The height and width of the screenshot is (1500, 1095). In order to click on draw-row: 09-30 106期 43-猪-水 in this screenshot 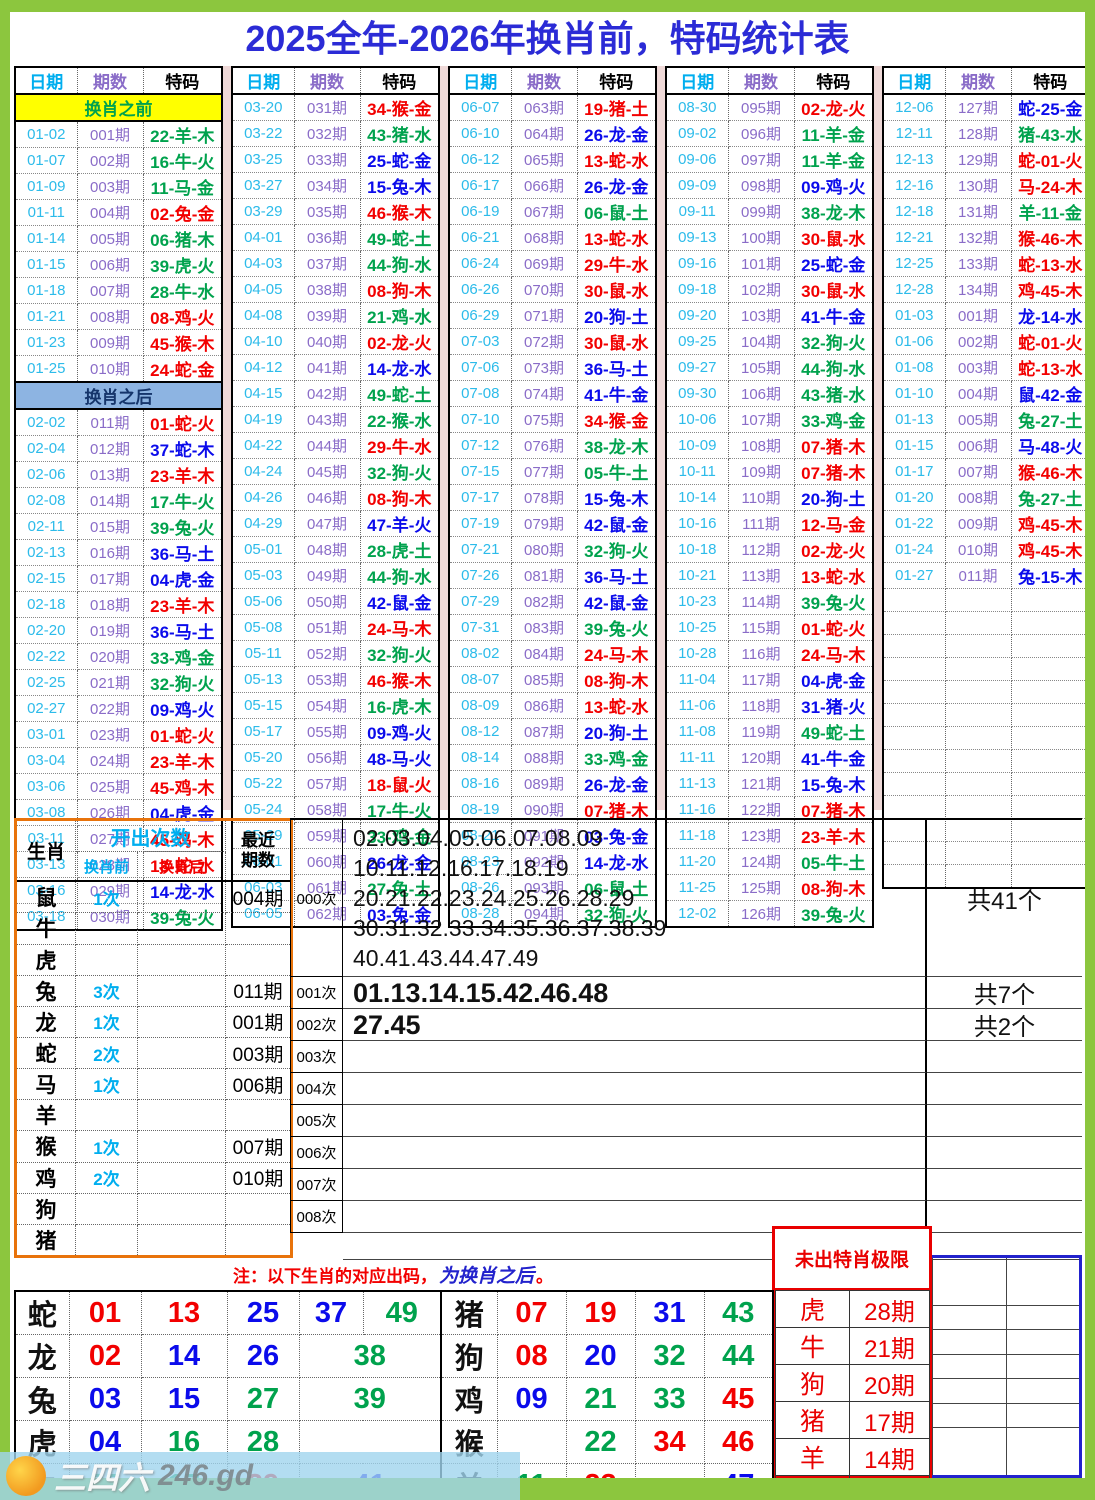, I will do `click(770, 393)`.